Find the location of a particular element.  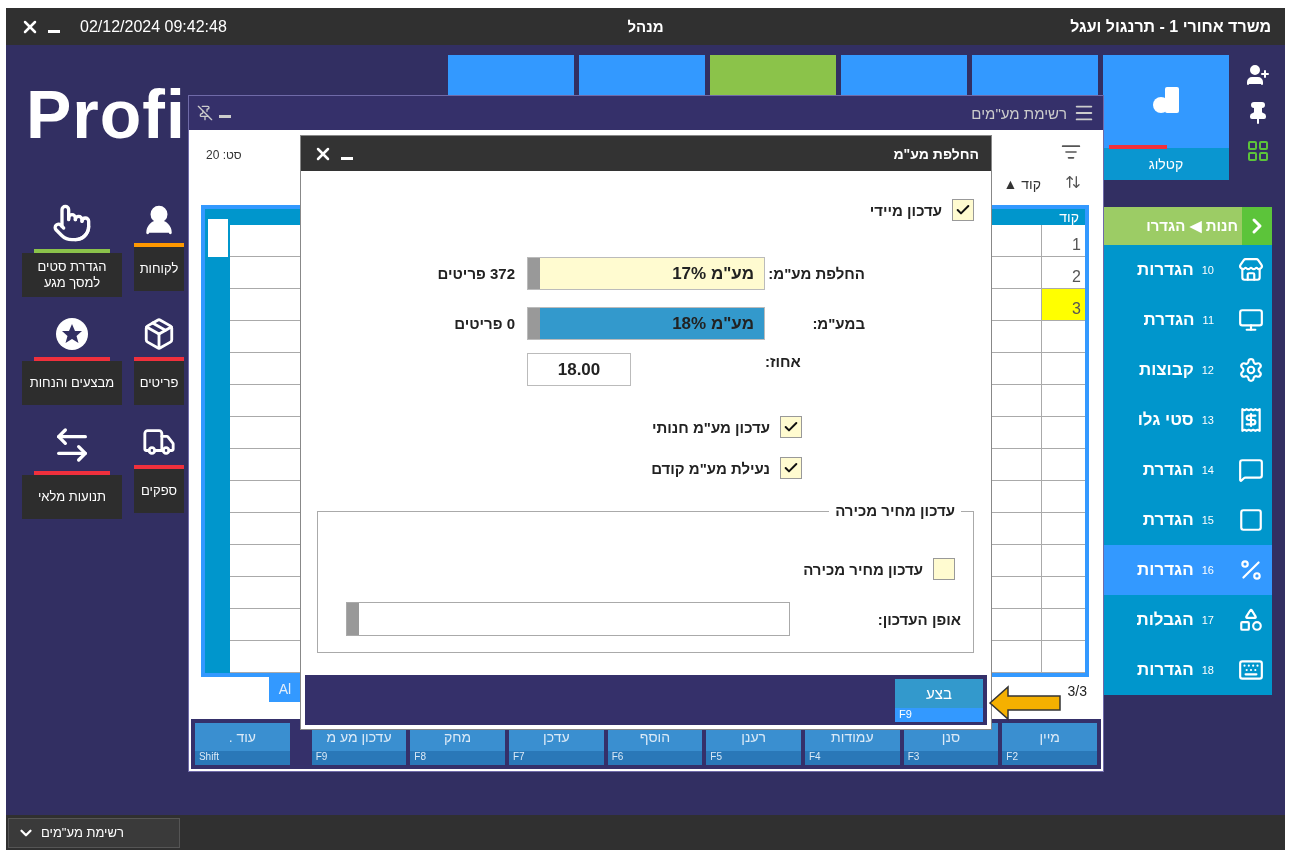

sort-icon is located at coordinates (1073, 182).